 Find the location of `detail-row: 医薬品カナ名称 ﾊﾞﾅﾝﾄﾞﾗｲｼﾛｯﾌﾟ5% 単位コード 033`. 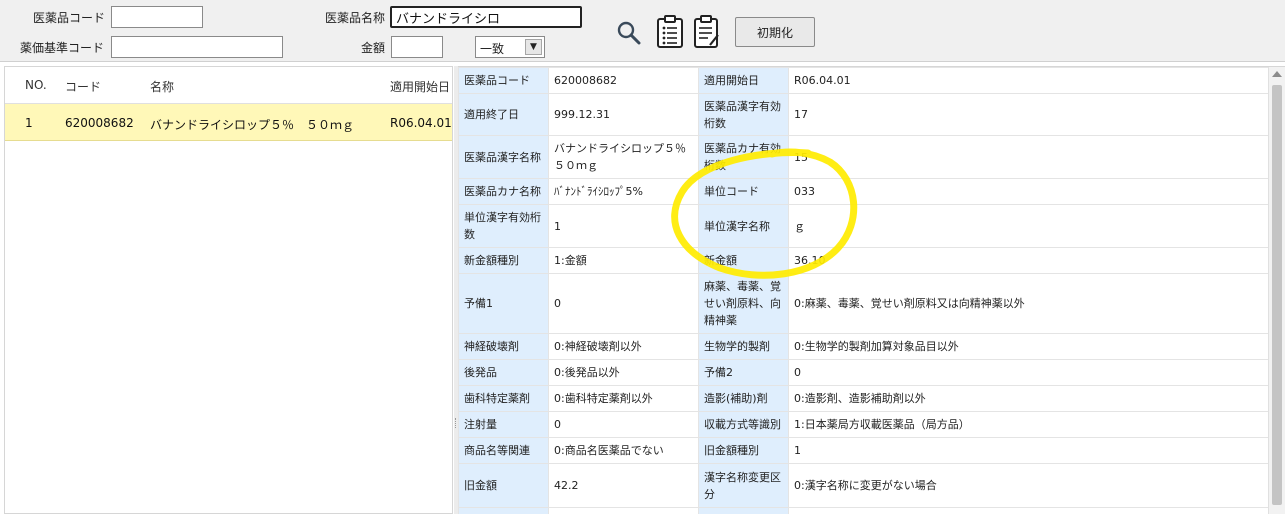

detail-row: 医薬品カナ名称 ﾊﾞﾅﾝﾄﾞﾗｲｼﾛｯﾌﾟ5% 単位コード 033 is located at coordinates (863, 191).